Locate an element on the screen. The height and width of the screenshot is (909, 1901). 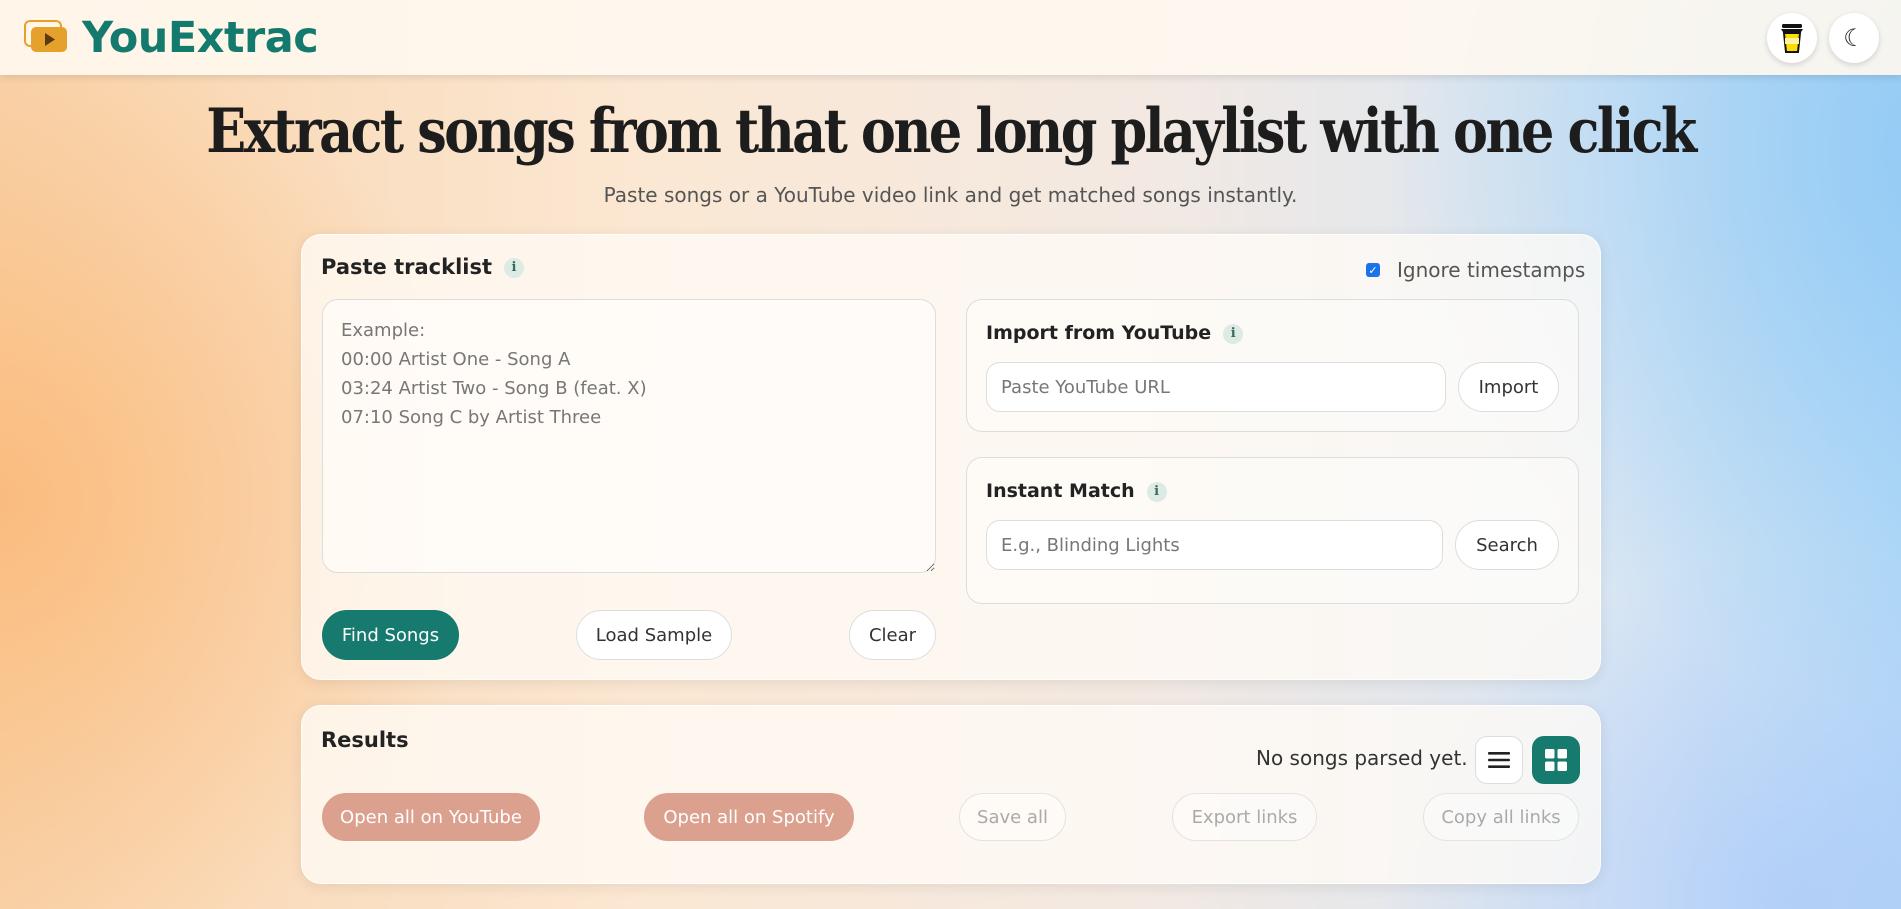
tracklist-textarea is located at coordinates (629, 436).